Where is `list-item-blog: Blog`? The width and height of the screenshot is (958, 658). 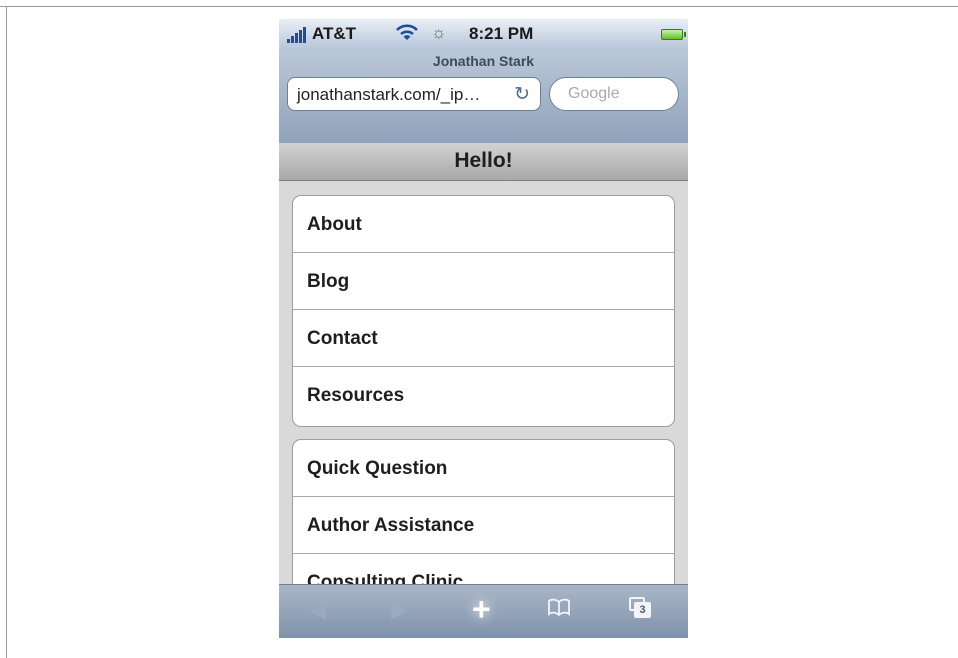 list-item-blog: Blog is located at coordinates (483, 281).